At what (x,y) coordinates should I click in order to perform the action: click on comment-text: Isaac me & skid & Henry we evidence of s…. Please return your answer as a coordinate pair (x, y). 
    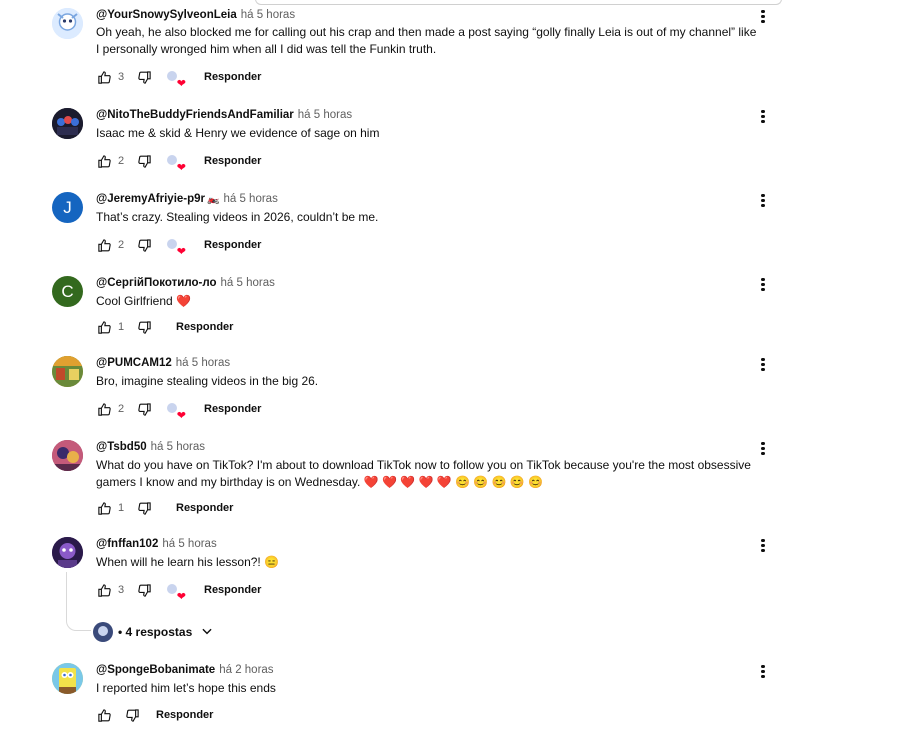
    Looking at the image, I should click on (238, 133).